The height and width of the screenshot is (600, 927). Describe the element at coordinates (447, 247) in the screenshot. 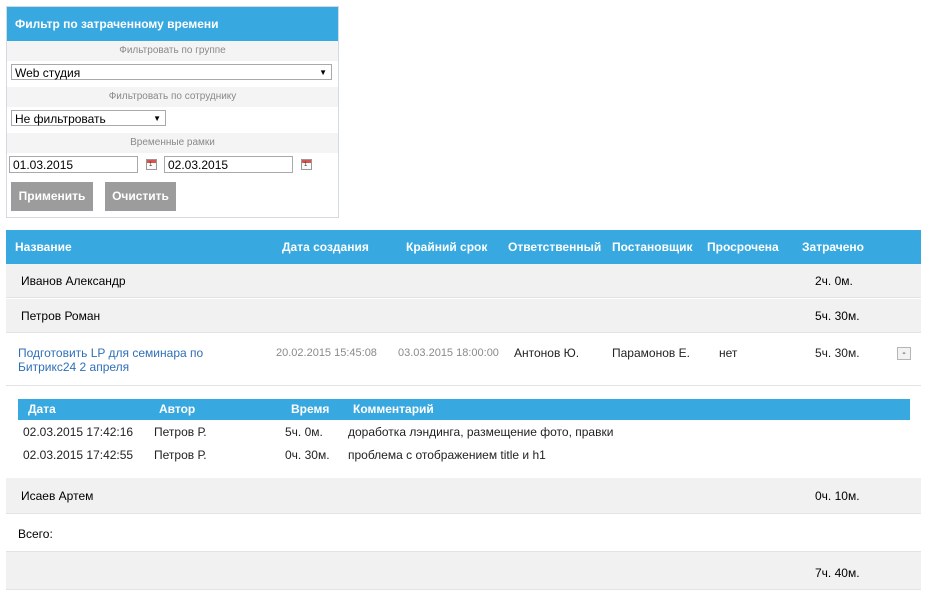

I see `column-header-deadline: Крайний срок` at that location.